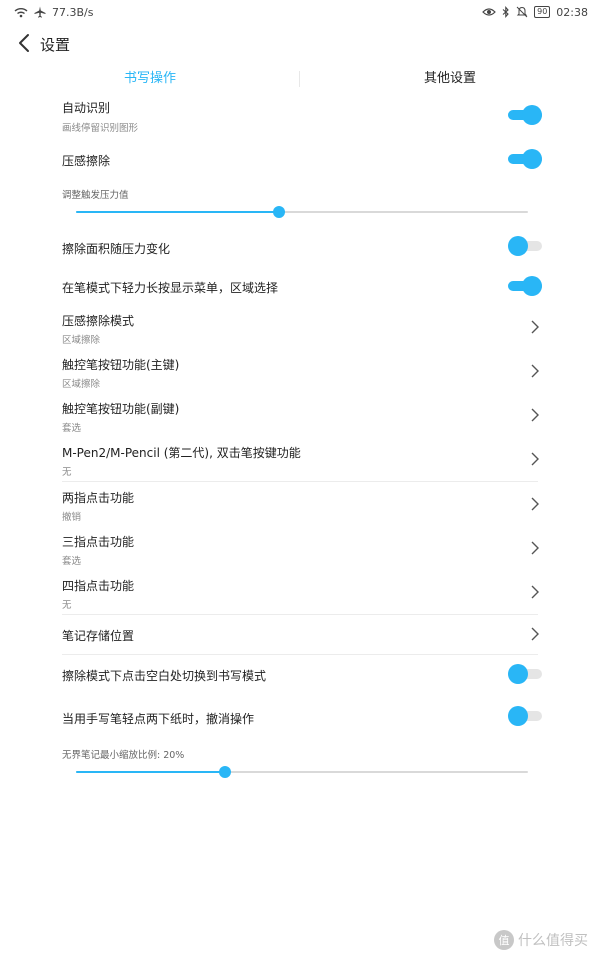 The height and width of the screenshot is (960, 600). What do you see at coordinates (299, 79) in the screenshot?
I see `tab-divider` at bounding box center [299, 79].